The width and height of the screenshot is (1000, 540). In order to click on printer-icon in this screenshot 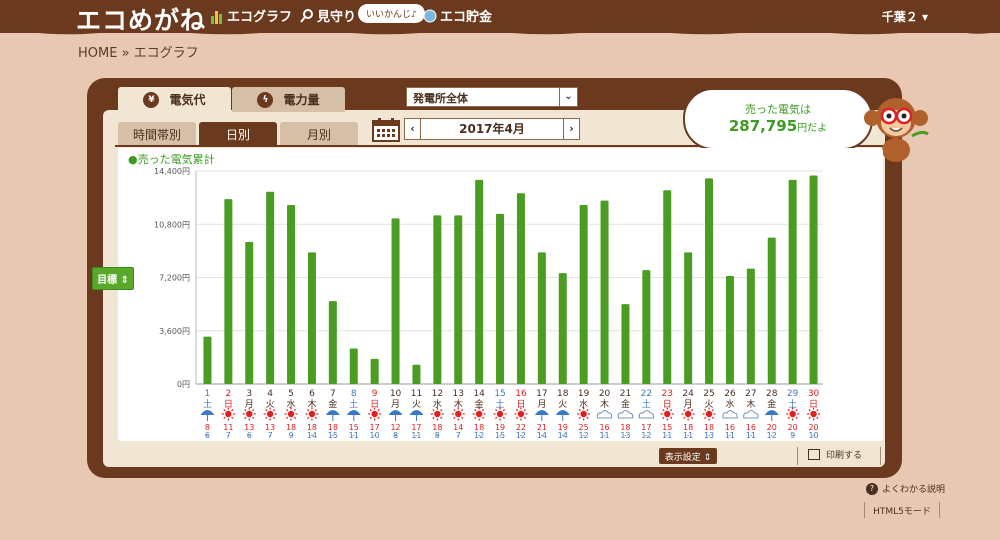, I will do `click(814, 454)`.